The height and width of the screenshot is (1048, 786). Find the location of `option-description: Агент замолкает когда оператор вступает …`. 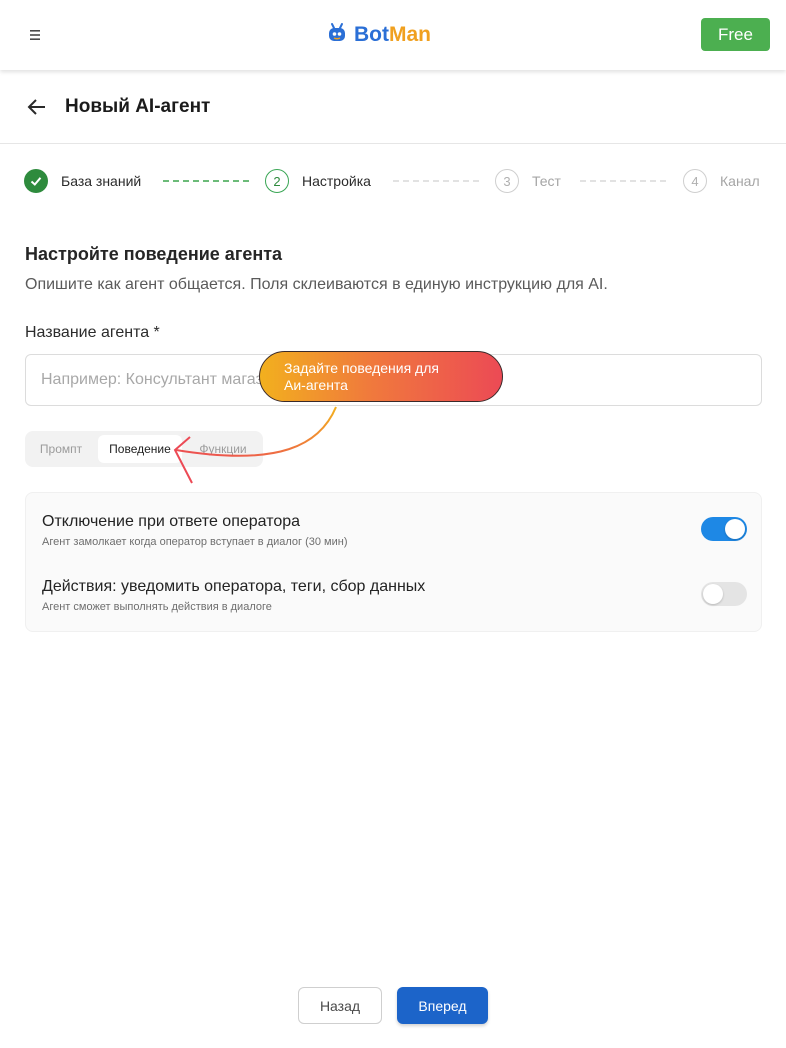

option-description: Агент замолкает когда оператор вступает … is located at coordinates (195, 542).